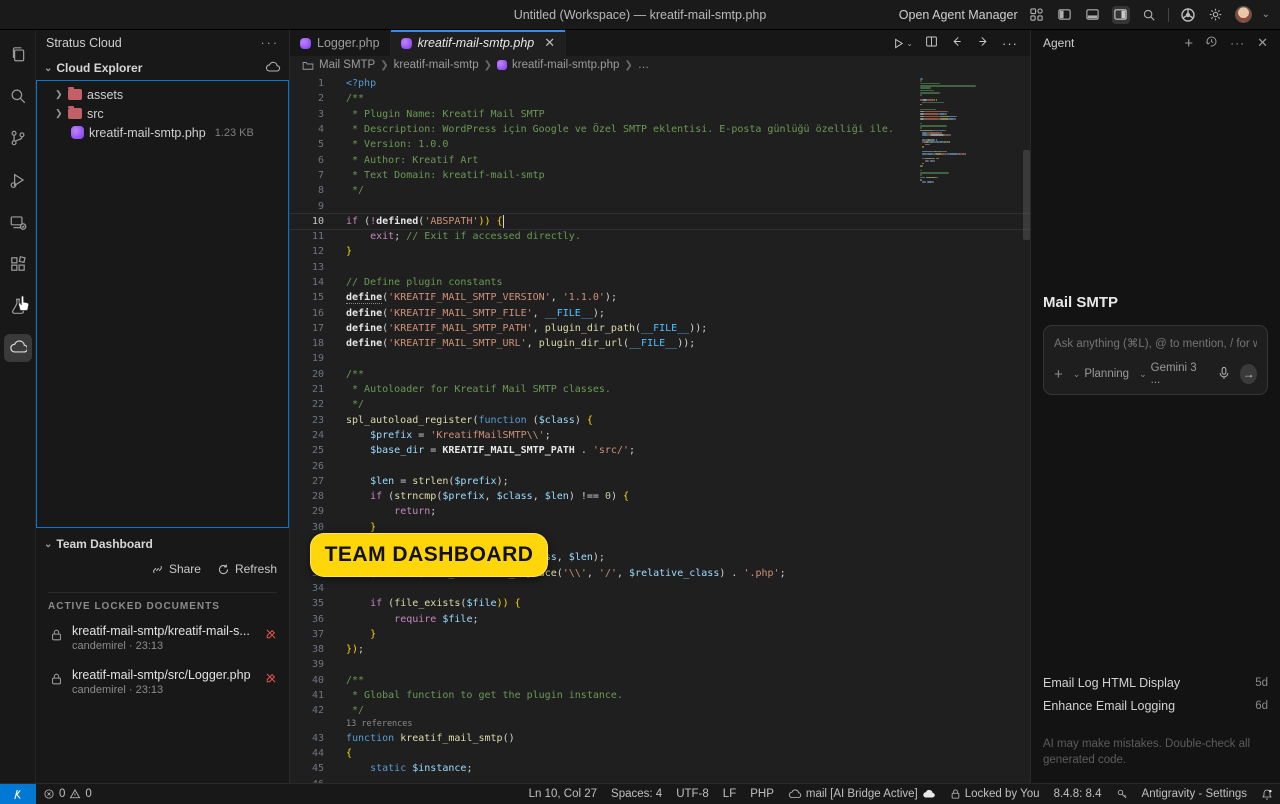 Image resolution: width=1280 pixels, height=804 pixels. I want to click on agent-history-item: Enhance Email Logging 6d, so click(1155, 706).